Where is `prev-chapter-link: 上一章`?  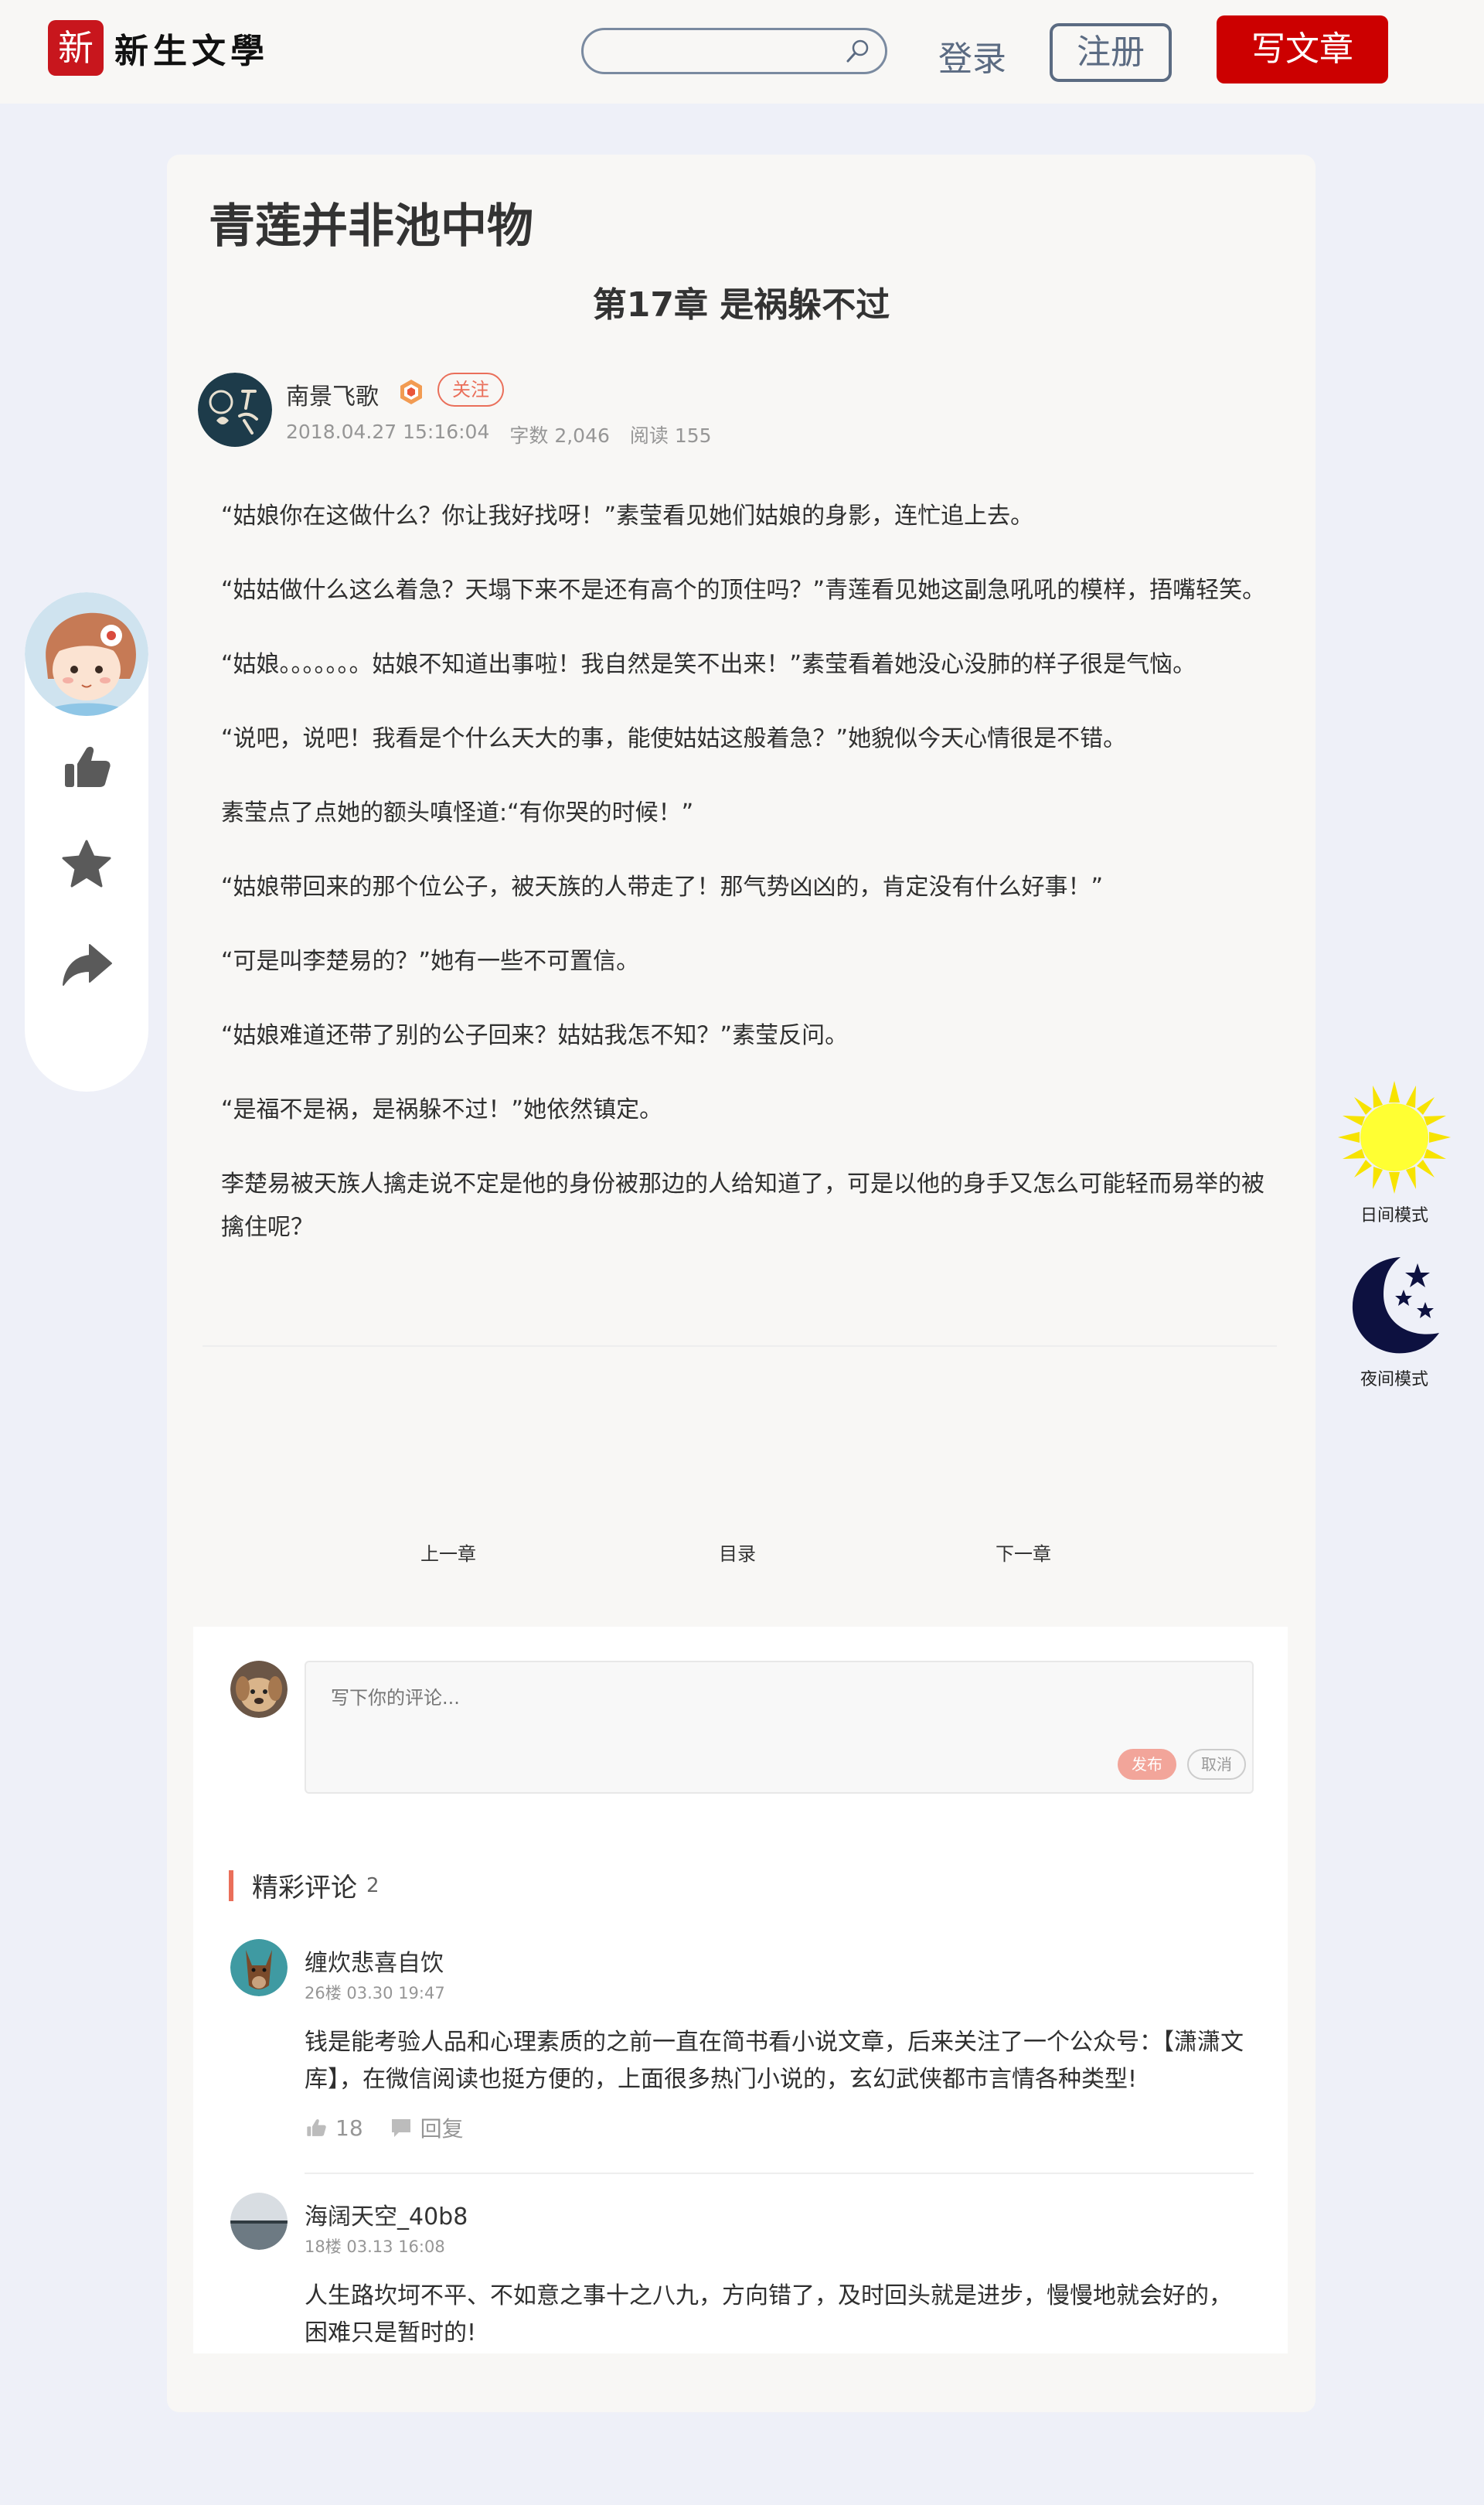
prev-chapter-link: 上一章 is located at coordinates (448, 1552).